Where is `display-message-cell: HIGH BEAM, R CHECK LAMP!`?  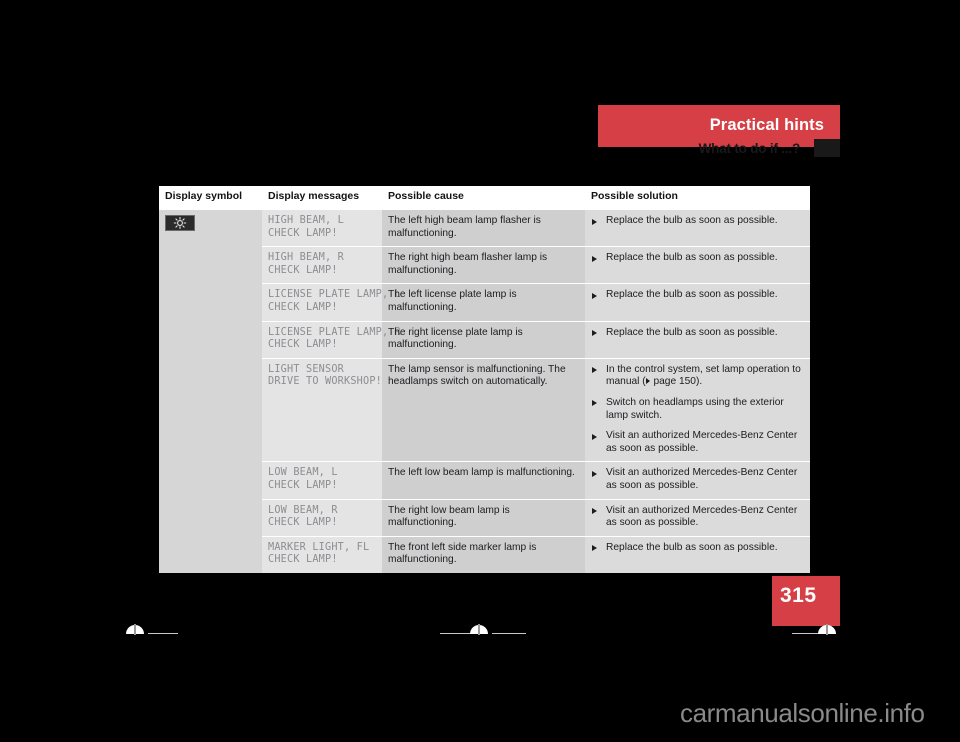 display-message-cell: HIGH BEAM, R CHECK LAMP! is located at coordinates (322, 265).